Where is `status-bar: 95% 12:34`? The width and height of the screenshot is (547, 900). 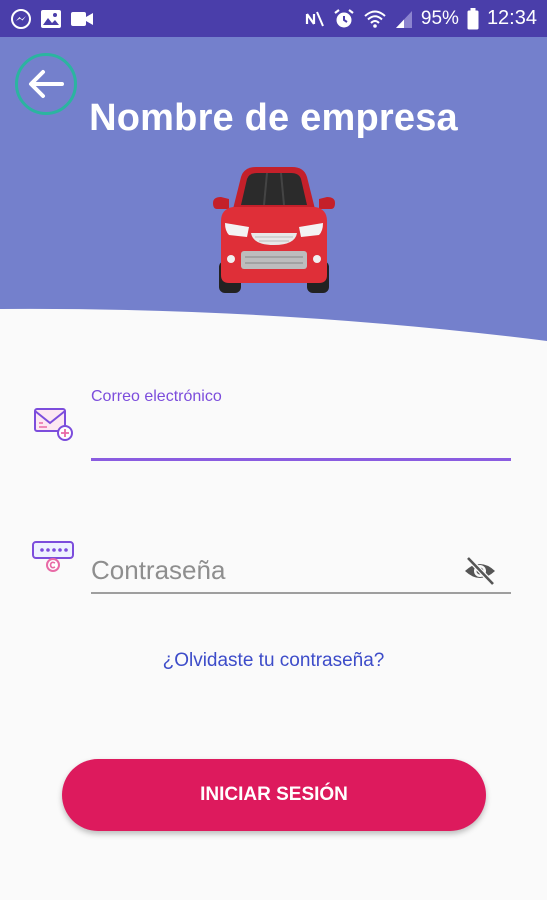
status-bar: 95% 12:34 is located at coordinates (273, 18).